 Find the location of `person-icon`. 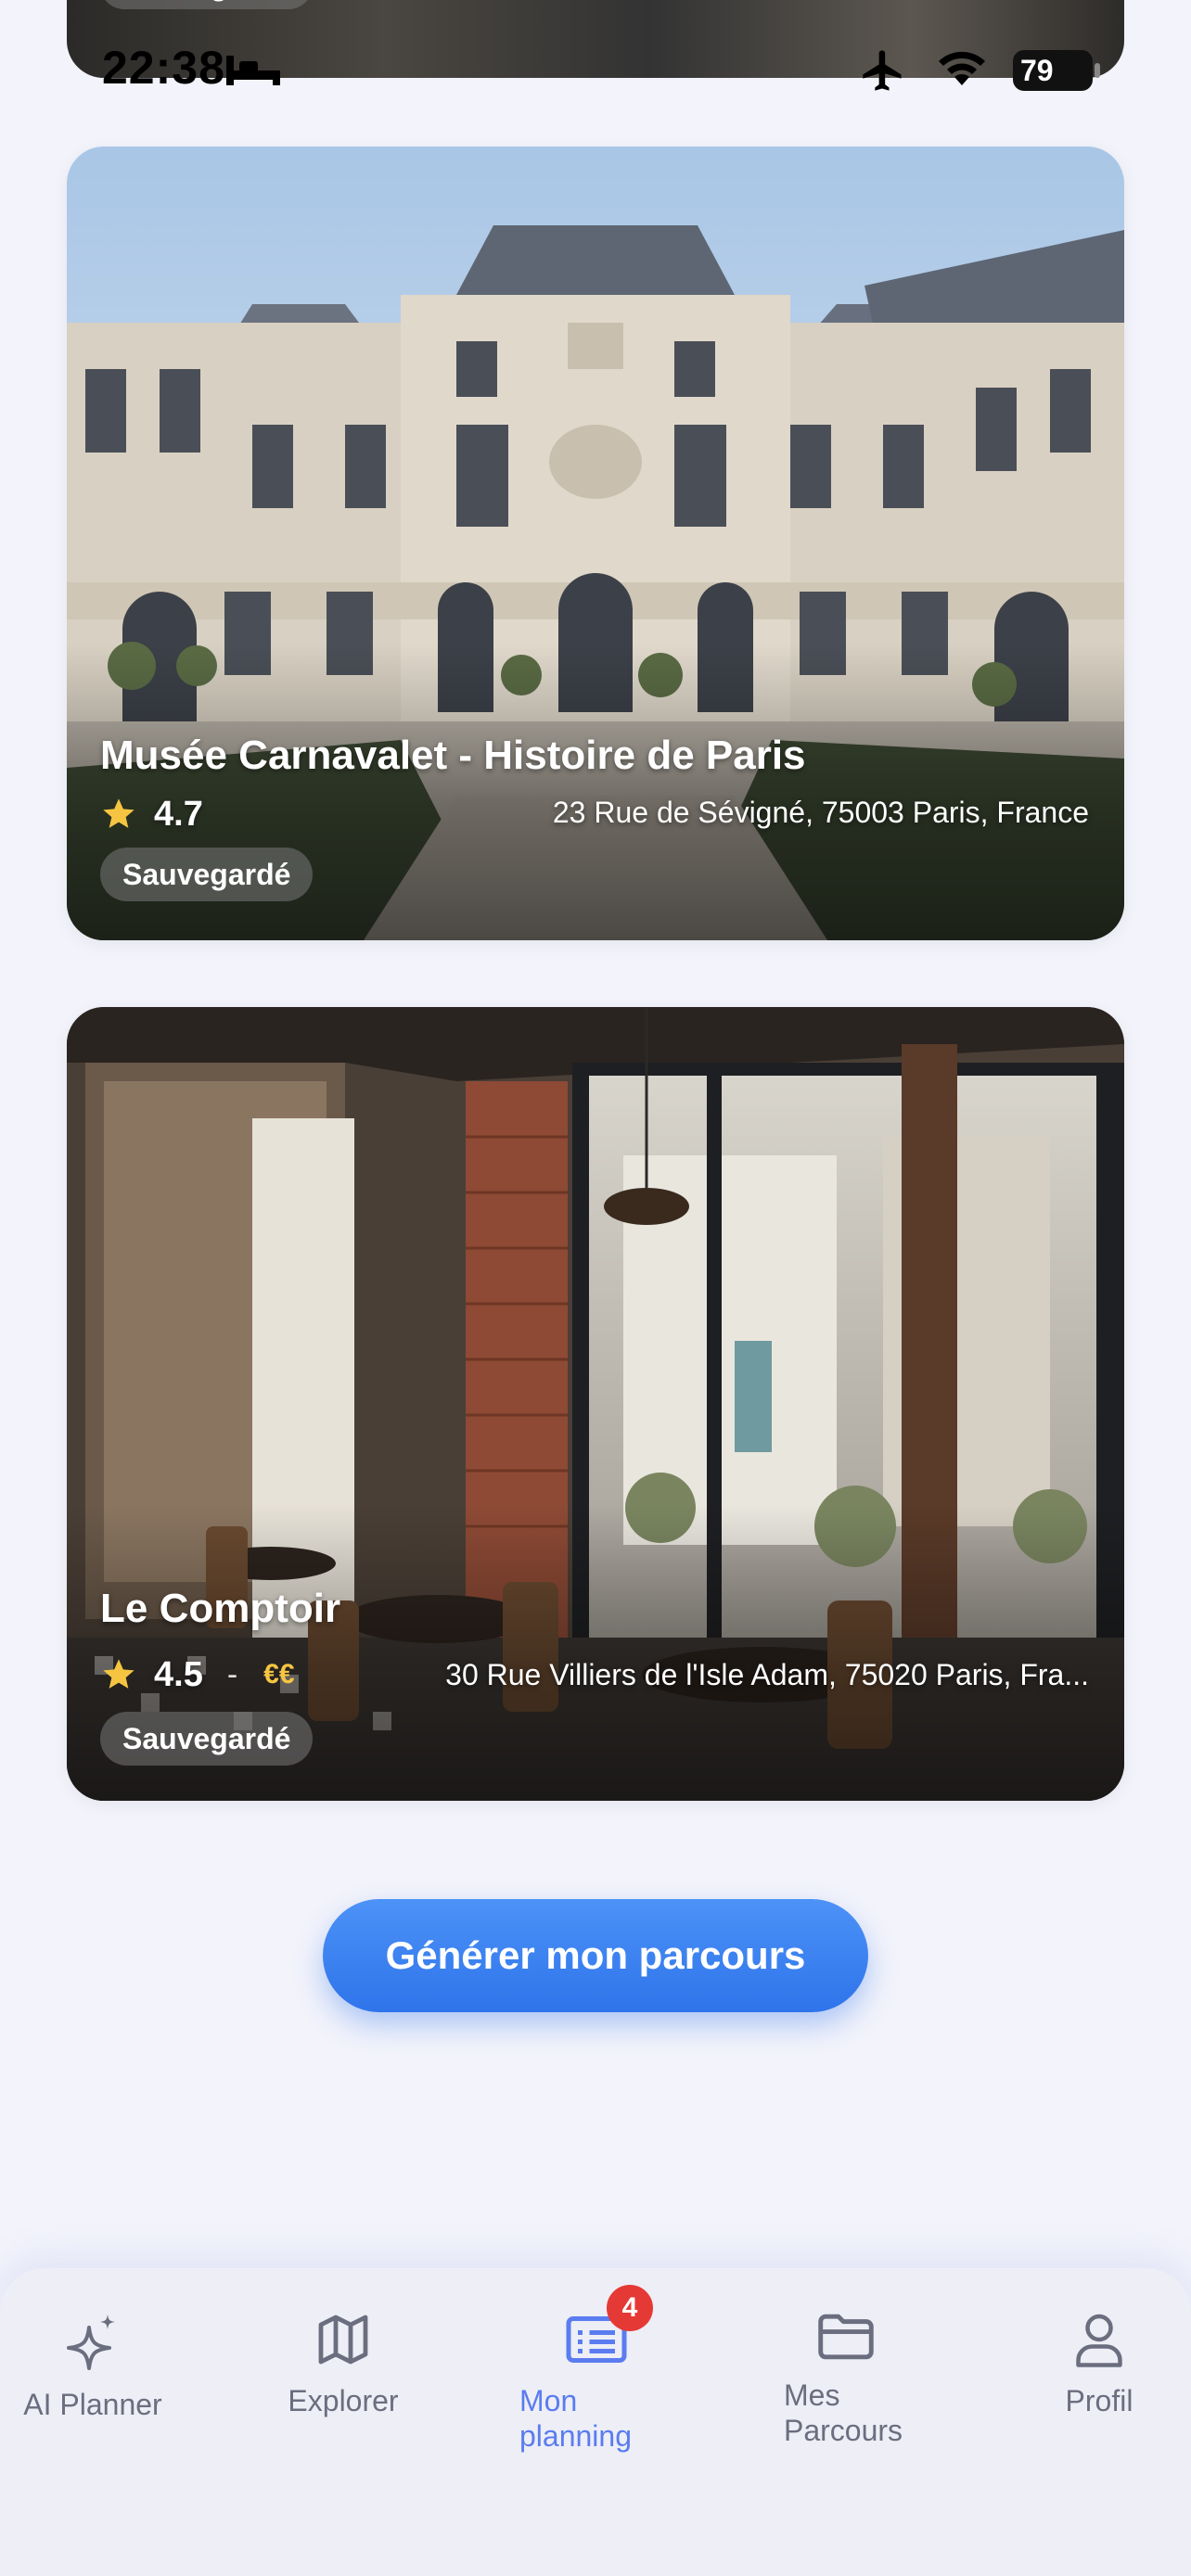

person-icon is located at coordinates (1099, 2340).